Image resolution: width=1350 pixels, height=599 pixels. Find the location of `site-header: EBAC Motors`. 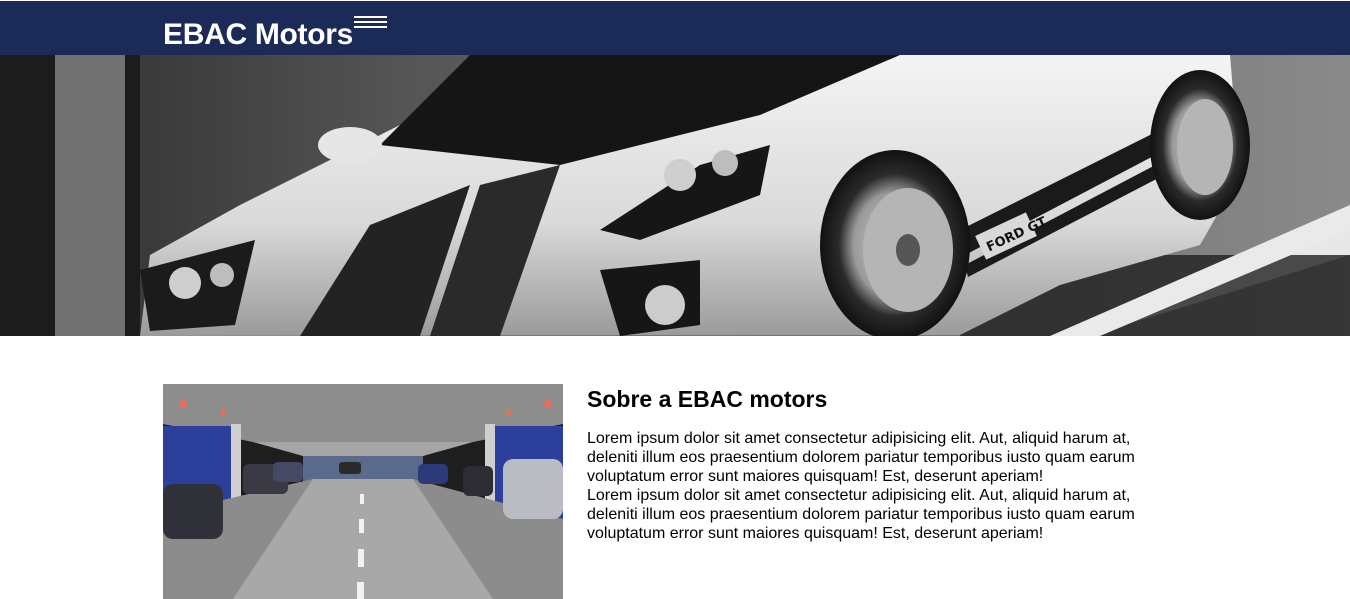

site-header: EBAC Motors is located at coordinates (675, 27).